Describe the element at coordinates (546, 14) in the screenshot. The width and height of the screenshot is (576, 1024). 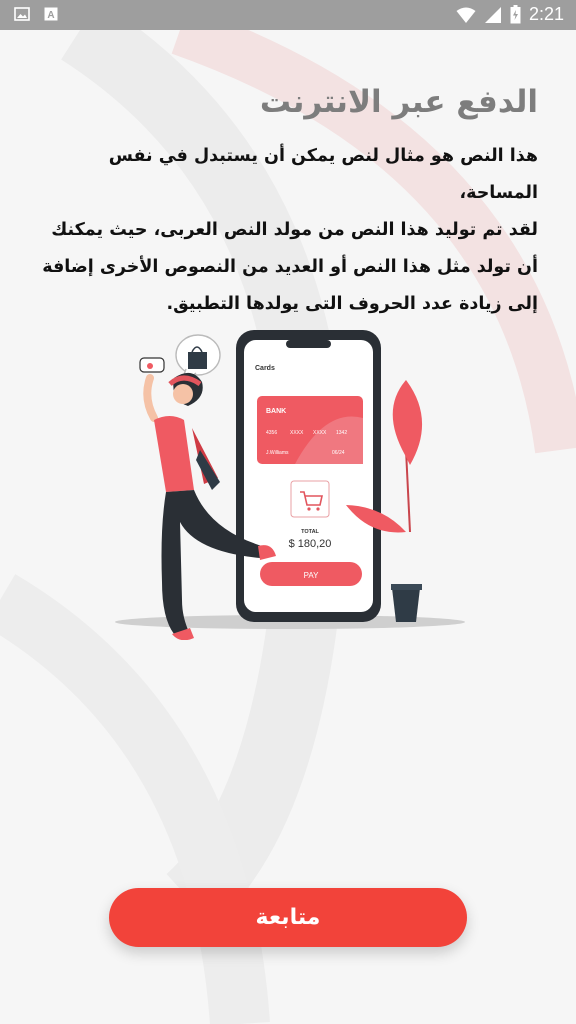
I see `clock: 2:21` at that location.